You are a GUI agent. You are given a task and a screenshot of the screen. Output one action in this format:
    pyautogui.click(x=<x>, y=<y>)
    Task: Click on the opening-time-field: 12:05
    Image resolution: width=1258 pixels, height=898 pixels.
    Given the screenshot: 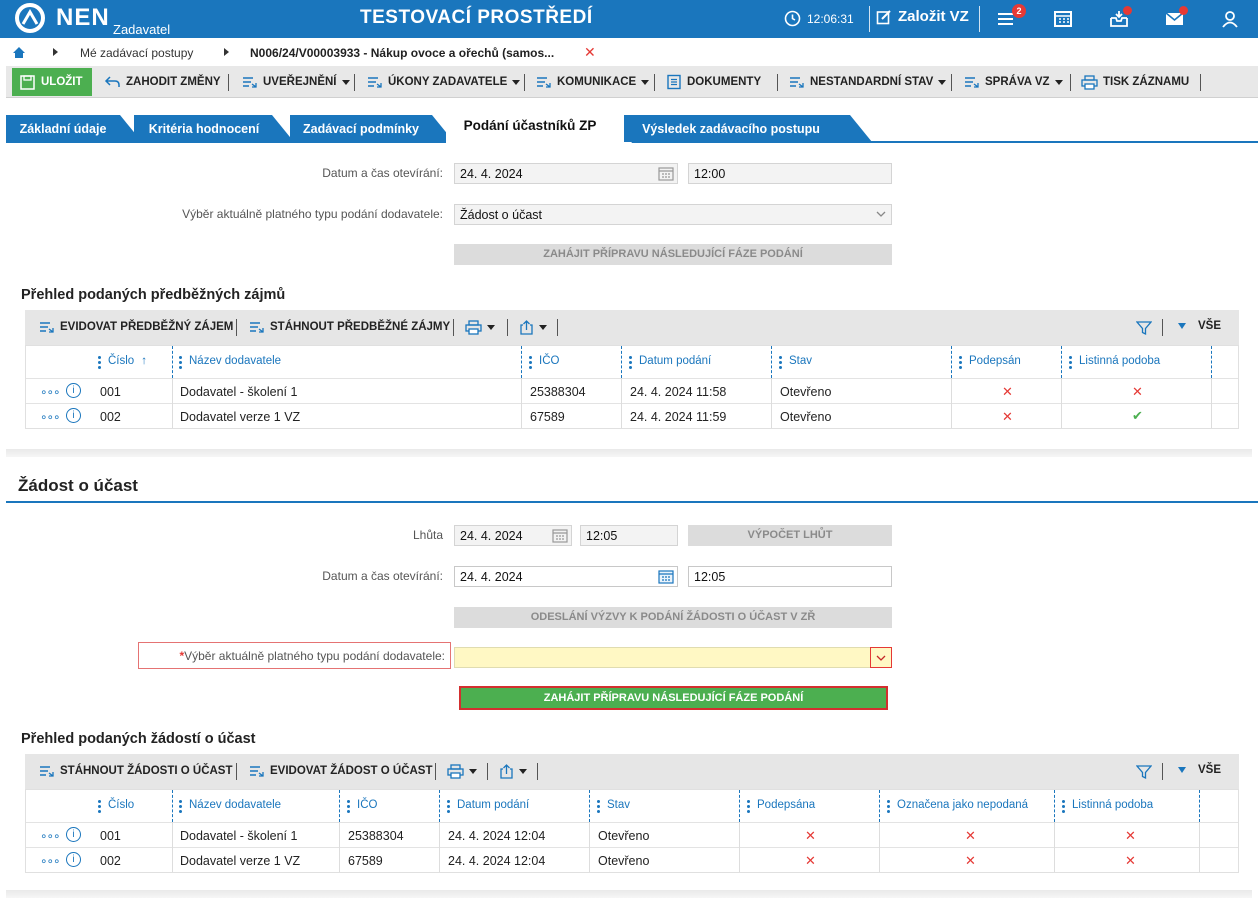 What is the action you would take?
    pyautogui.click(x=790, y=576)
    